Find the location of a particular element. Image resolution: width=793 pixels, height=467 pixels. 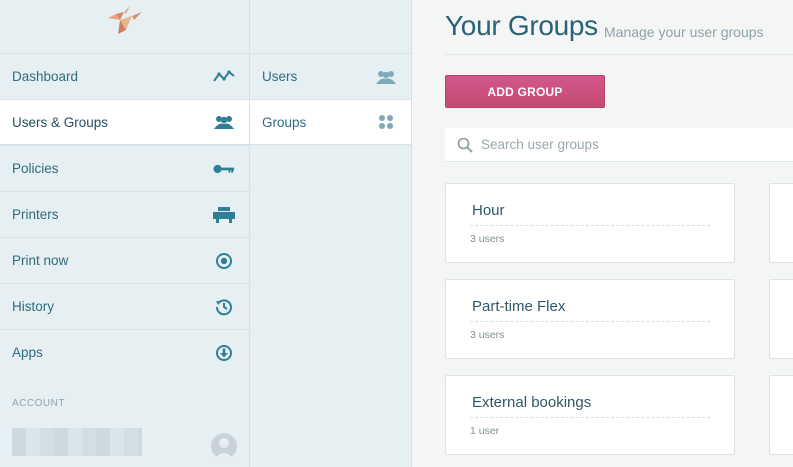

title-divider is located at coordinates (619, 54).